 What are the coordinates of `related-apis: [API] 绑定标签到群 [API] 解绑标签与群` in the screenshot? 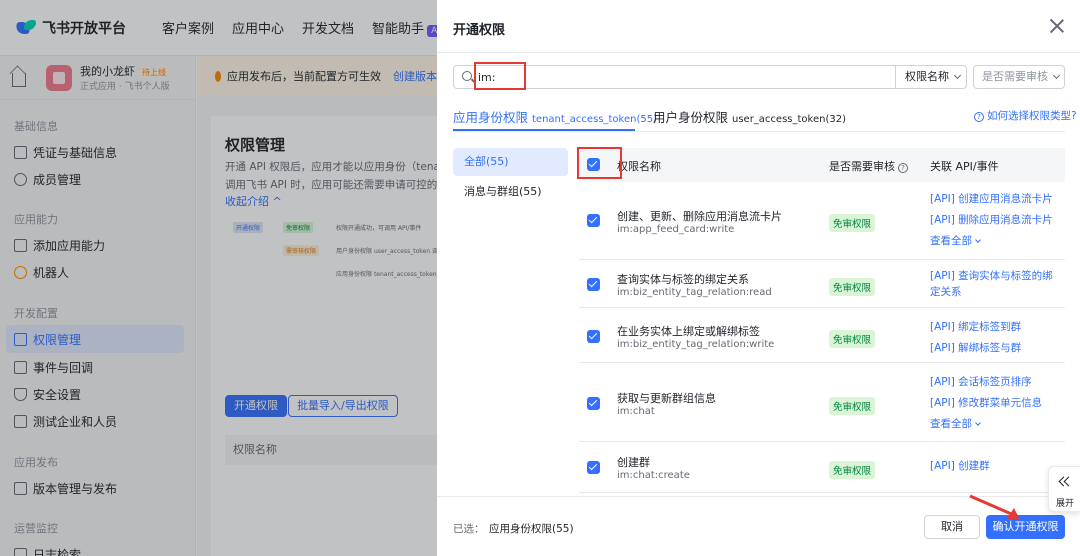 It's located at (996, 340).